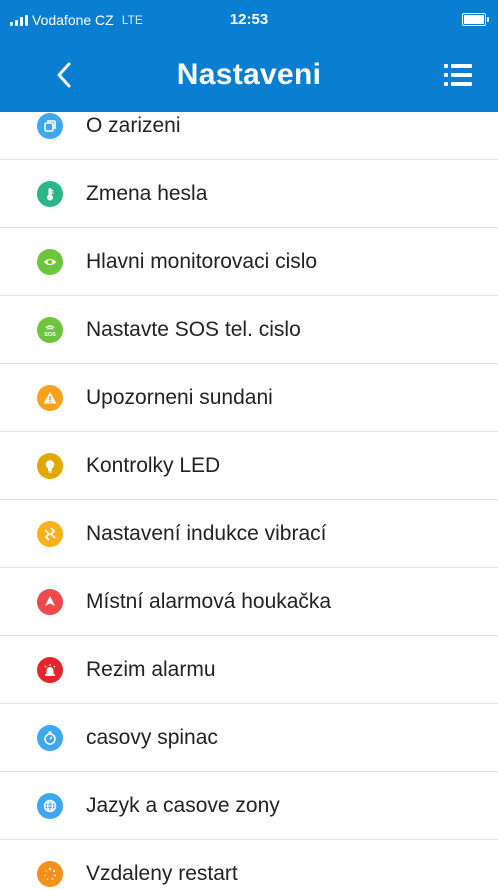 The height and width of the screenshot is (891, 498). I want to click on svg-text: SOS, so click(50, 335).